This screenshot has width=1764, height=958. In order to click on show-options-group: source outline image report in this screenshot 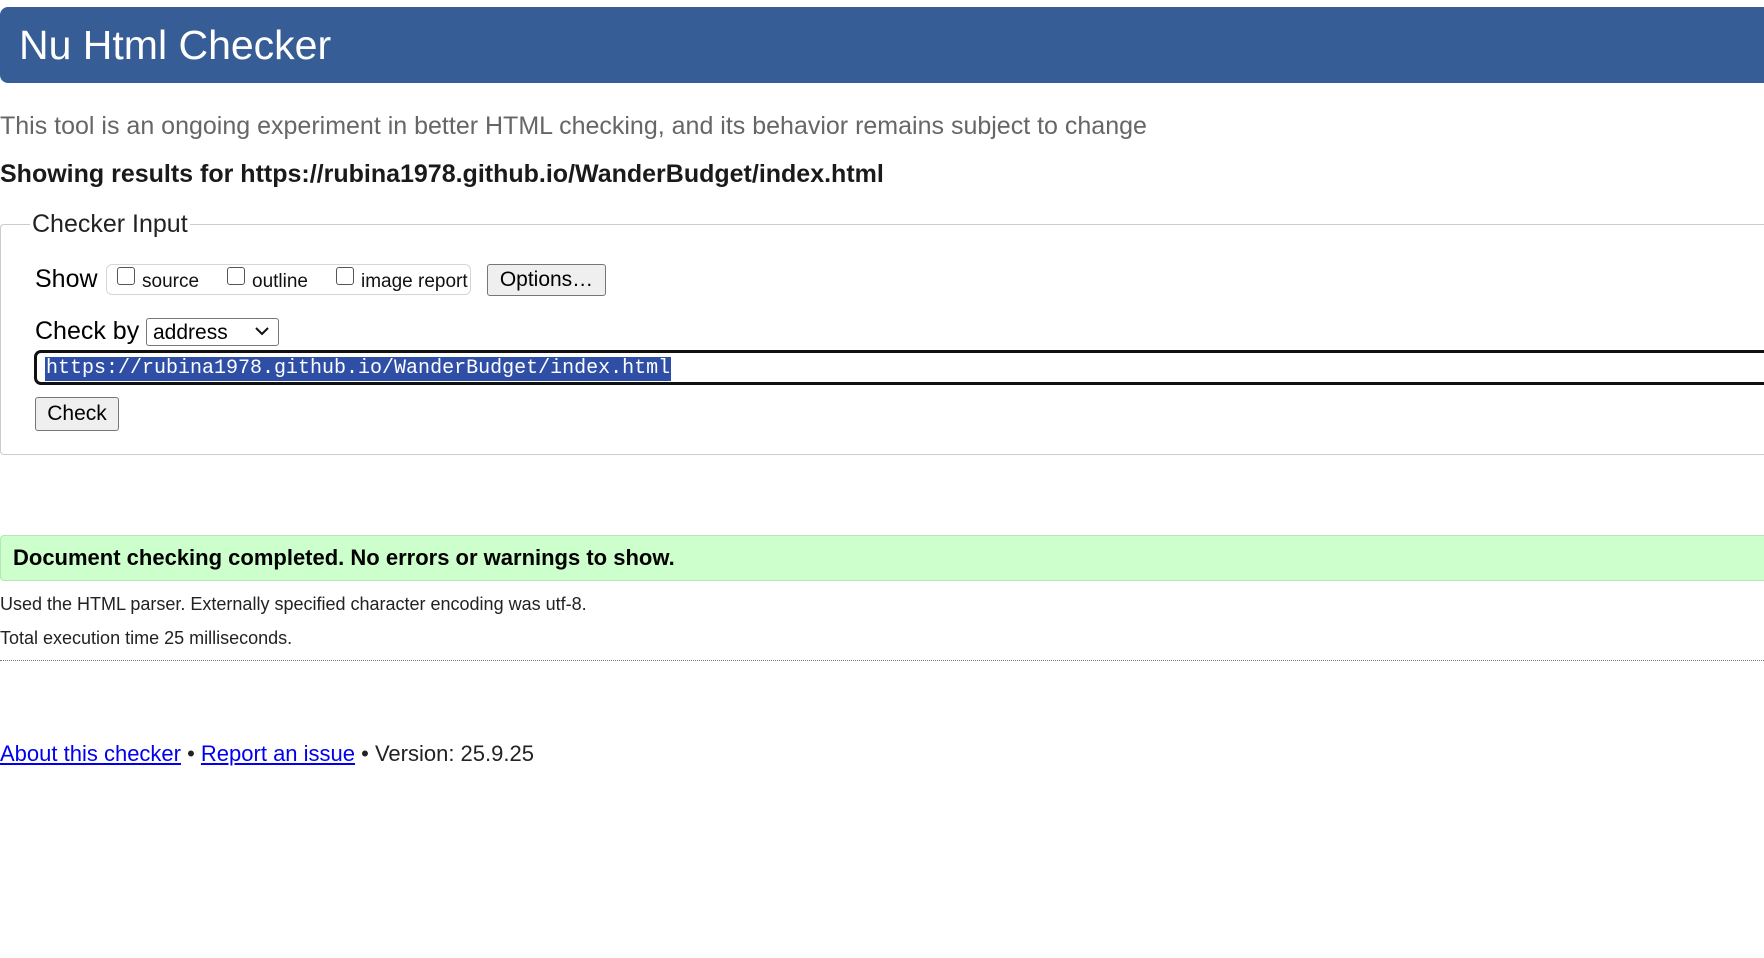, I will do `click(288, 279)`.